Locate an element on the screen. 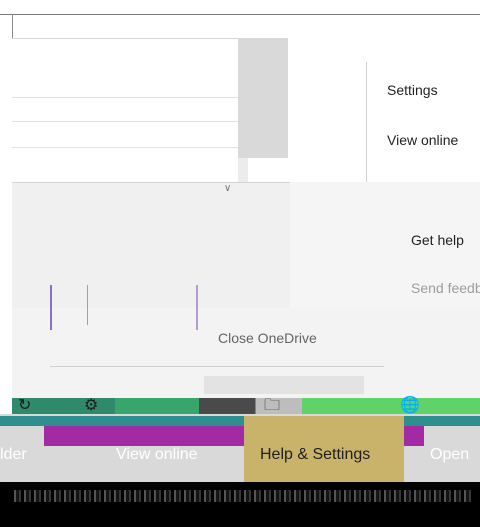 This screenshot has width=480, height=527. left-content-pane is located at coordinates (126, 98).